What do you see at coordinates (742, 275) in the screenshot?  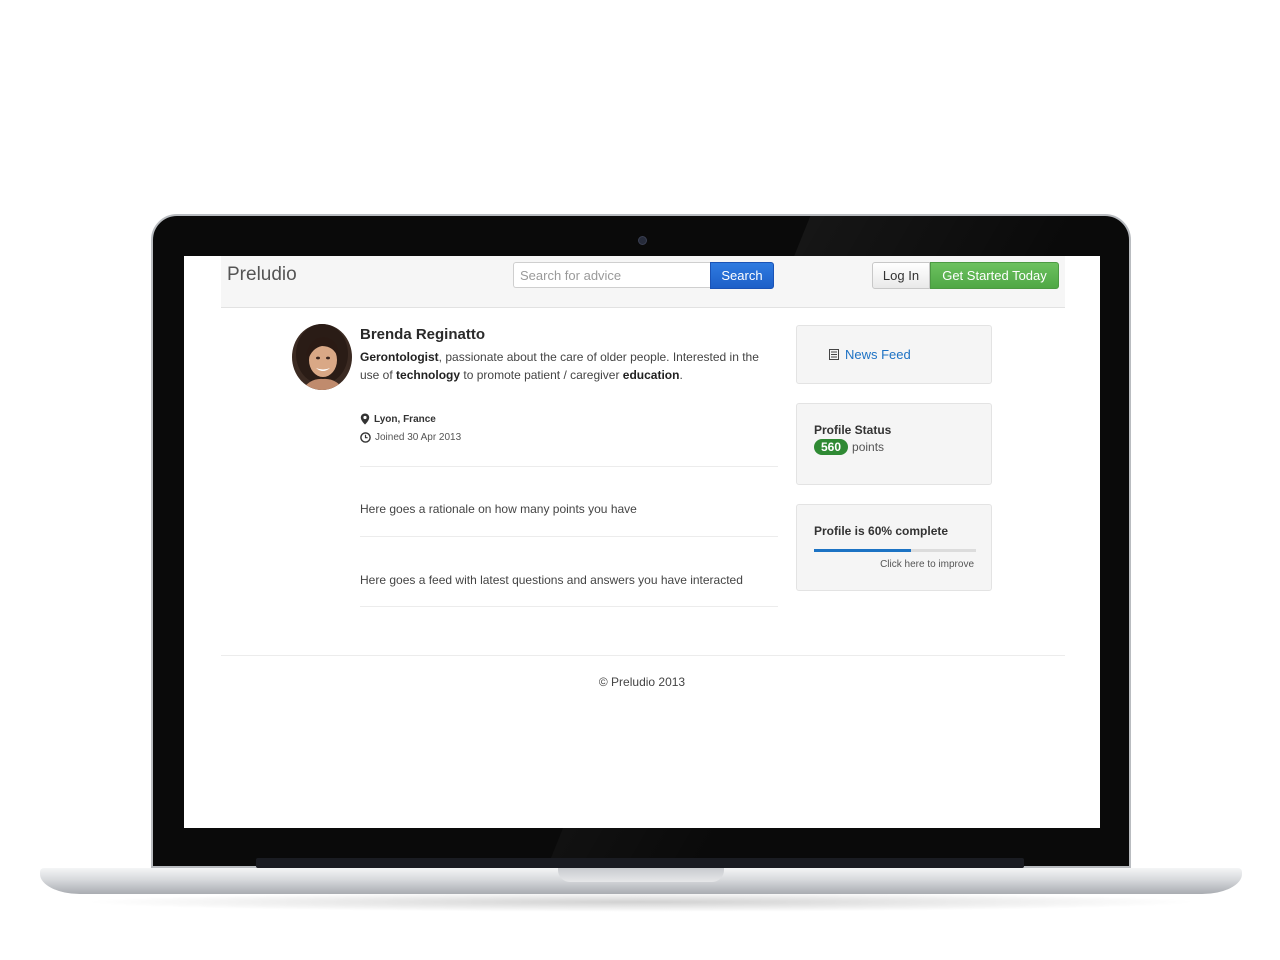 I see `search-button: Search` at bounding box center [742, 275].